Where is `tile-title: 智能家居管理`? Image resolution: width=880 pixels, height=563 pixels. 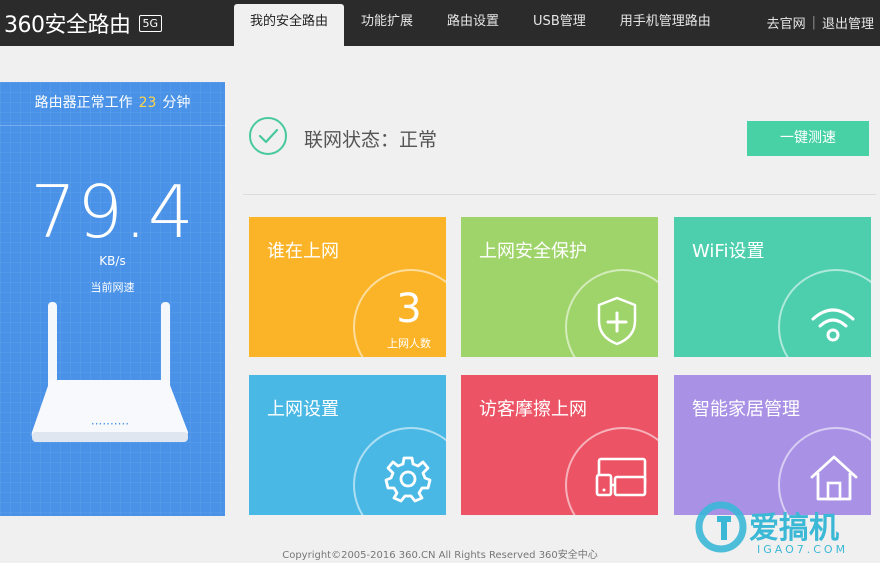 tile-title: 智能家居管理 is located at coordinates (746, 409).